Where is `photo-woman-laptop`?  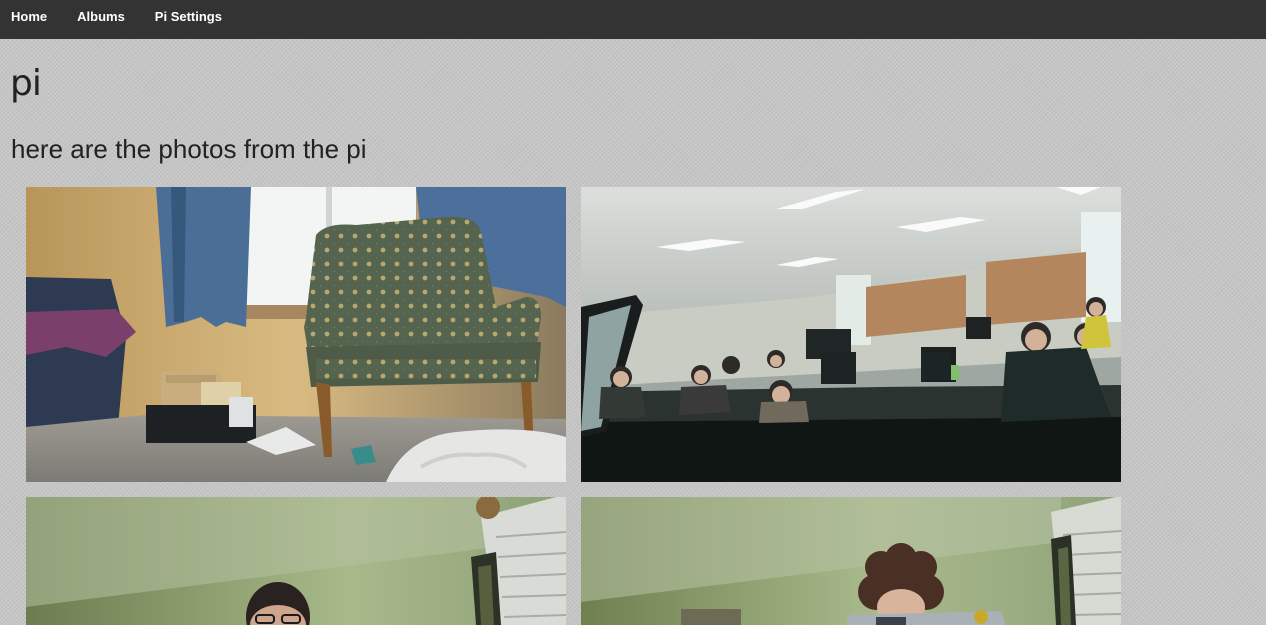 photo-woman-laptop is located at coordinates (851, 561).